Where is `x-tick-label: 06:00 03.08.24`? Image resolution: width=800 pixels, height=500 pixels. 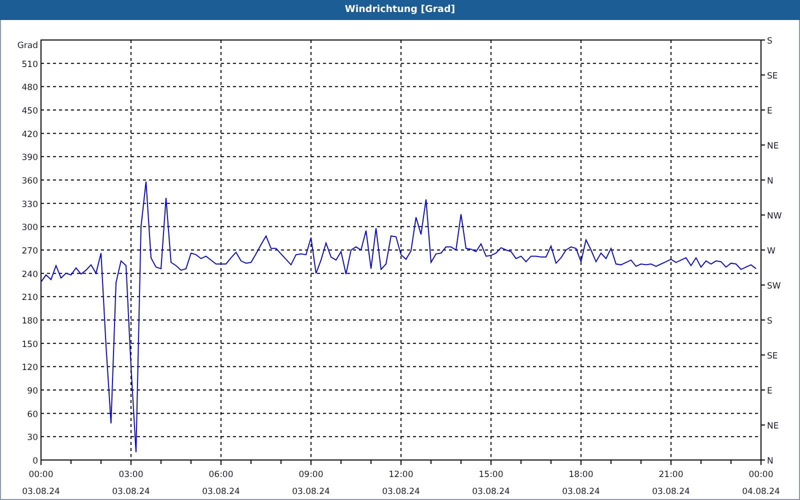 x-tick-label: 06:00 03.08.24 is located at coordinates (221, 483).